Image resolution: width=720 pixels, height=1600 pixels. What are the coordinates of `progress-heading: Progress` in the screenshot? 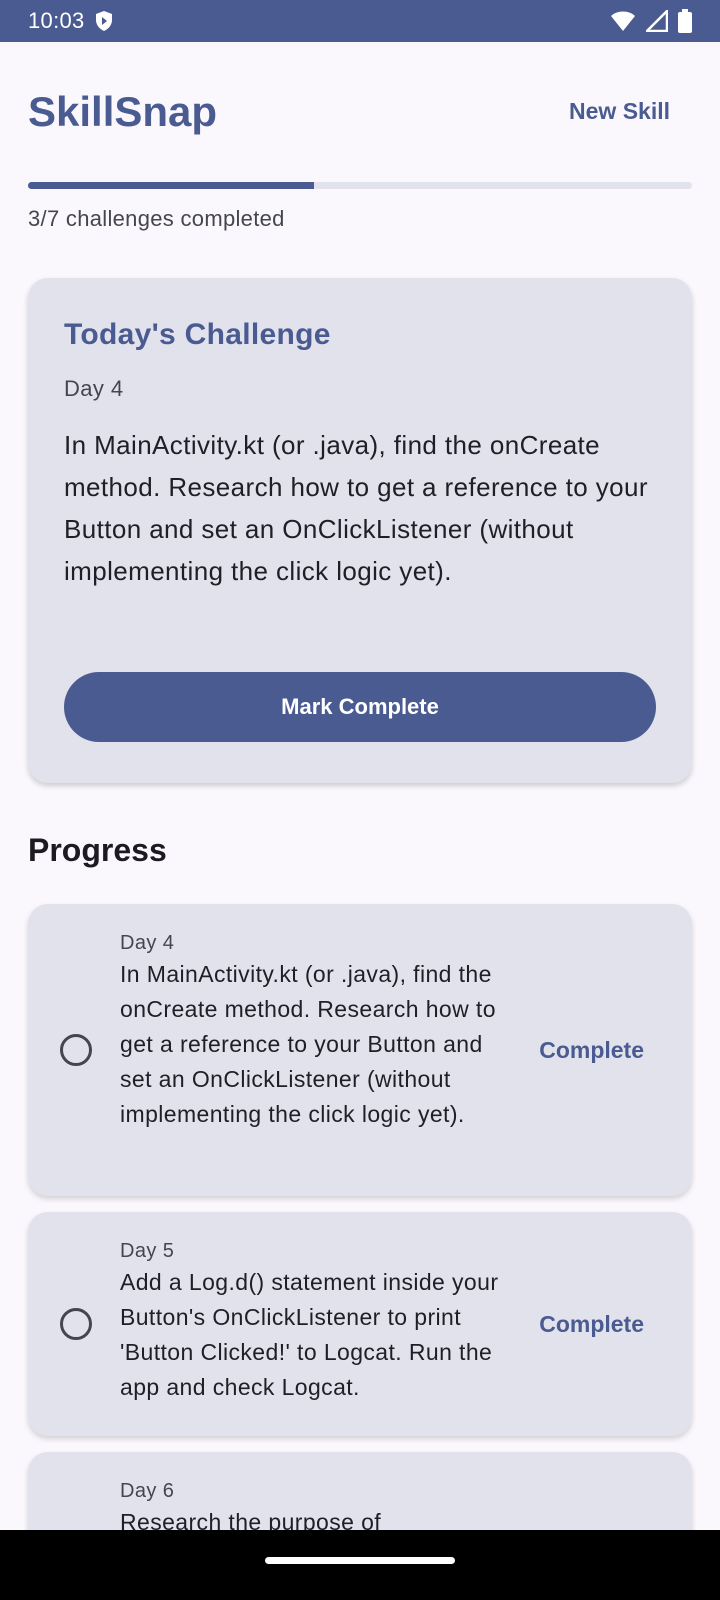 It's located at (97, 850).